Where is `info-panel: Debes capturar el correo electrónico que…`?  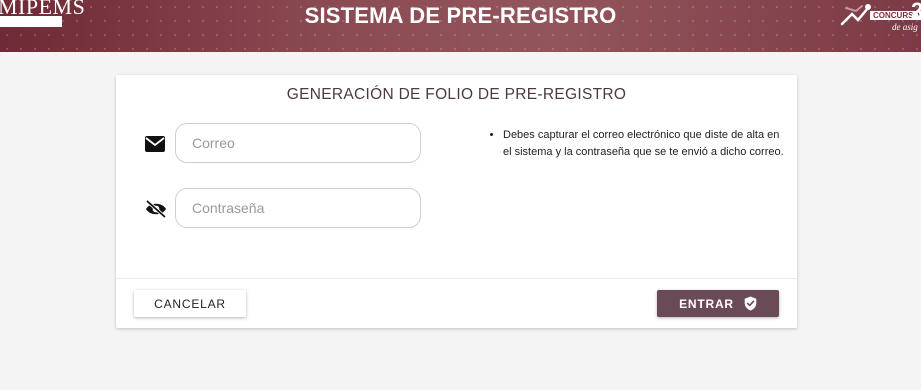
info-panel: Debes capturar el correo electrónico que… is located at coordinates (637, 144).